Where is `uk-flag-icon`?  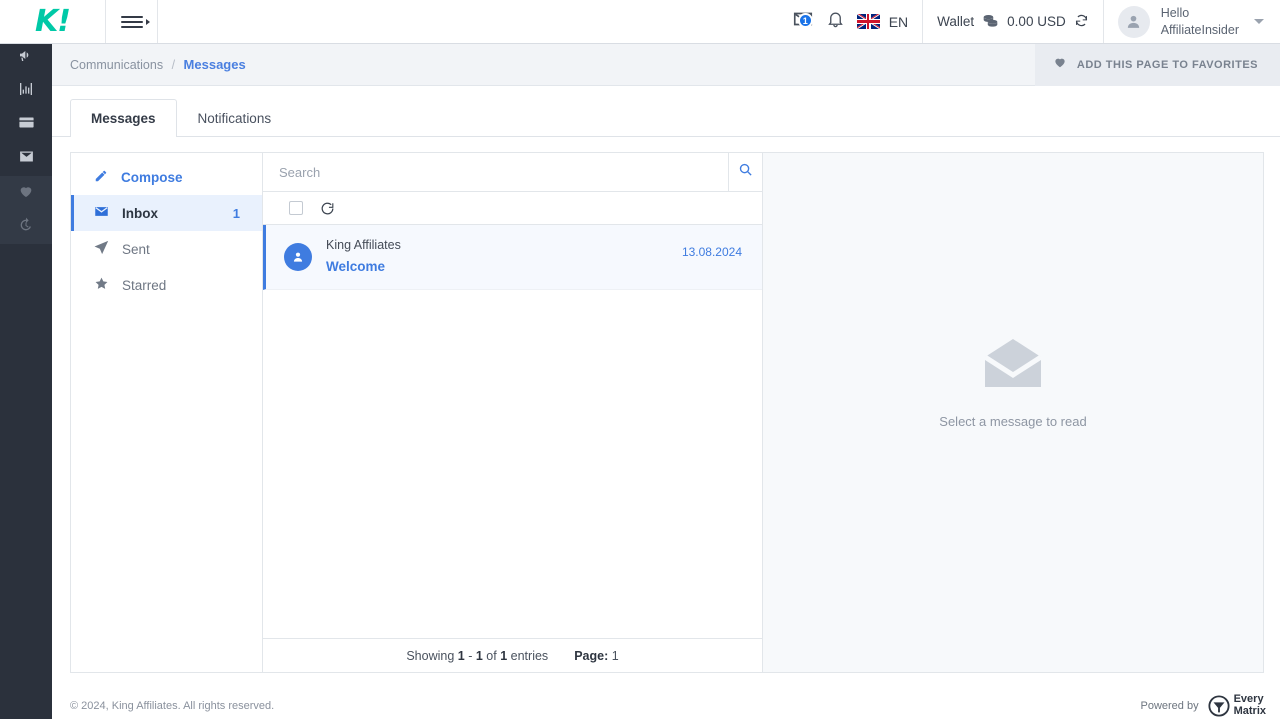
uk-flag-icon is located at coordinates (868, 21).